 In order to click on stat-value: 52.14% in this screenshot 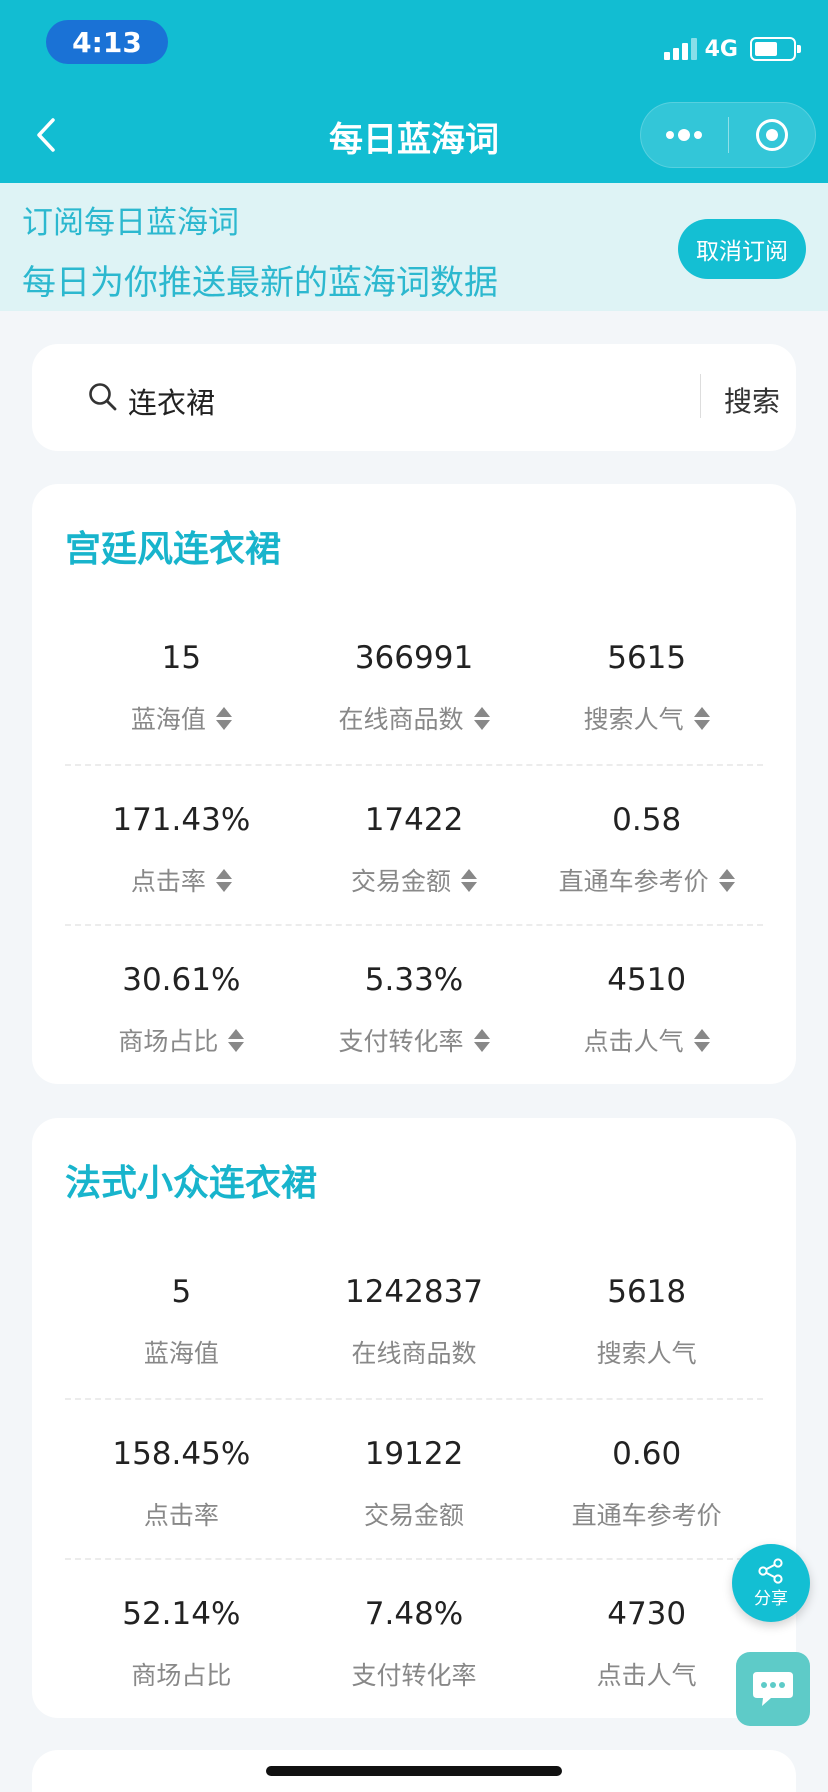, I will do `click(181, 1614)`.